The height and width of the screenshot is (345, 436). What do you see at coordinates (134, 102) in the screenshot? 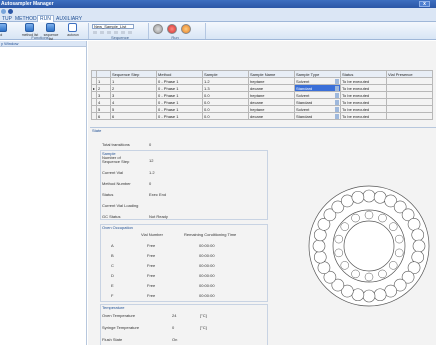
I see `sequence-step-cell: 4` at bounding box center [134, 102].